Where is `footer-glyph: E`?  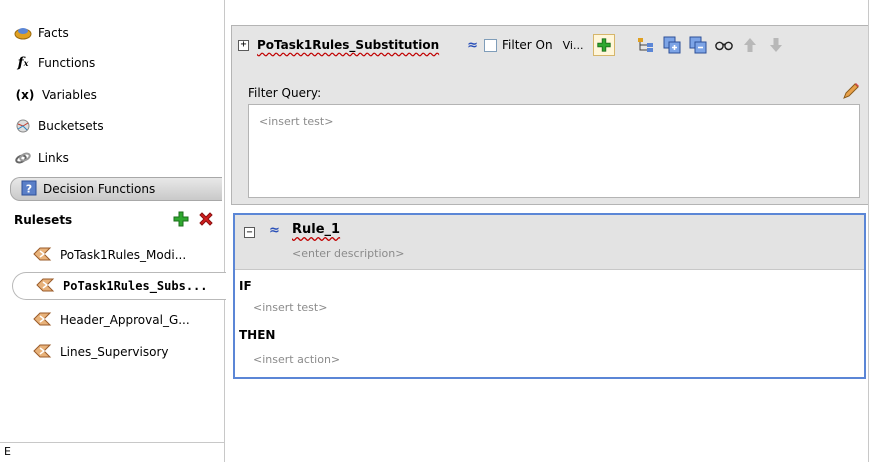
footer-glyph: E is located at coordinates (7, 451).